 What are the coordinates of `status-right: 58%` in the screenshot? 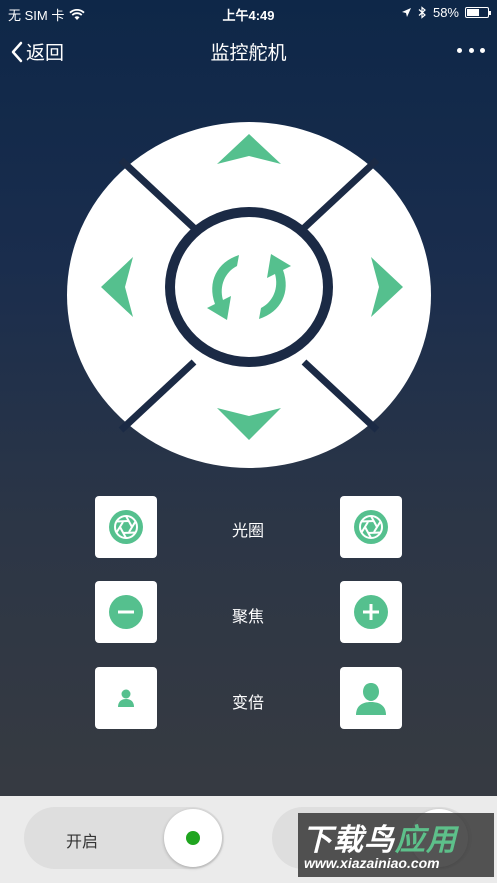 It's located at (446, 12).